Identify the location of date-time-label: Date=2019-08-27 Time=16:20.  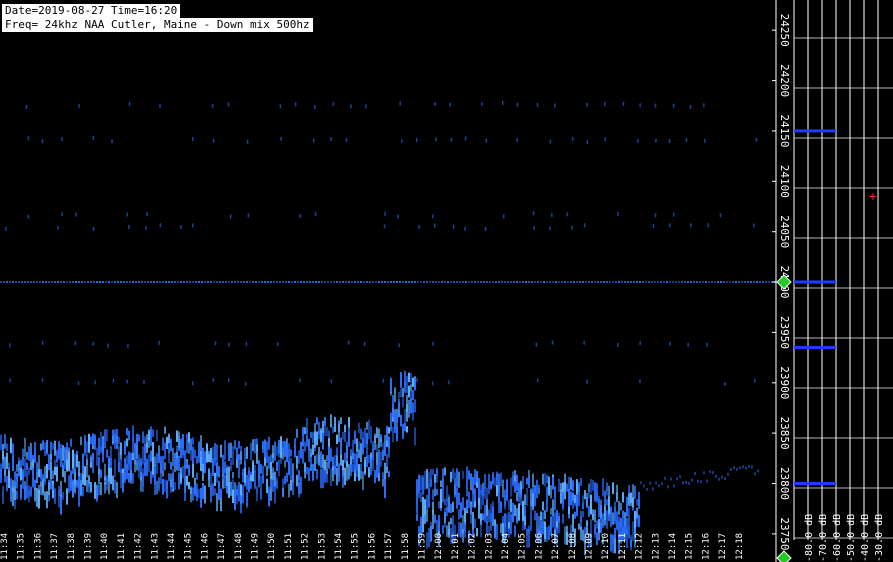
(91, 11).